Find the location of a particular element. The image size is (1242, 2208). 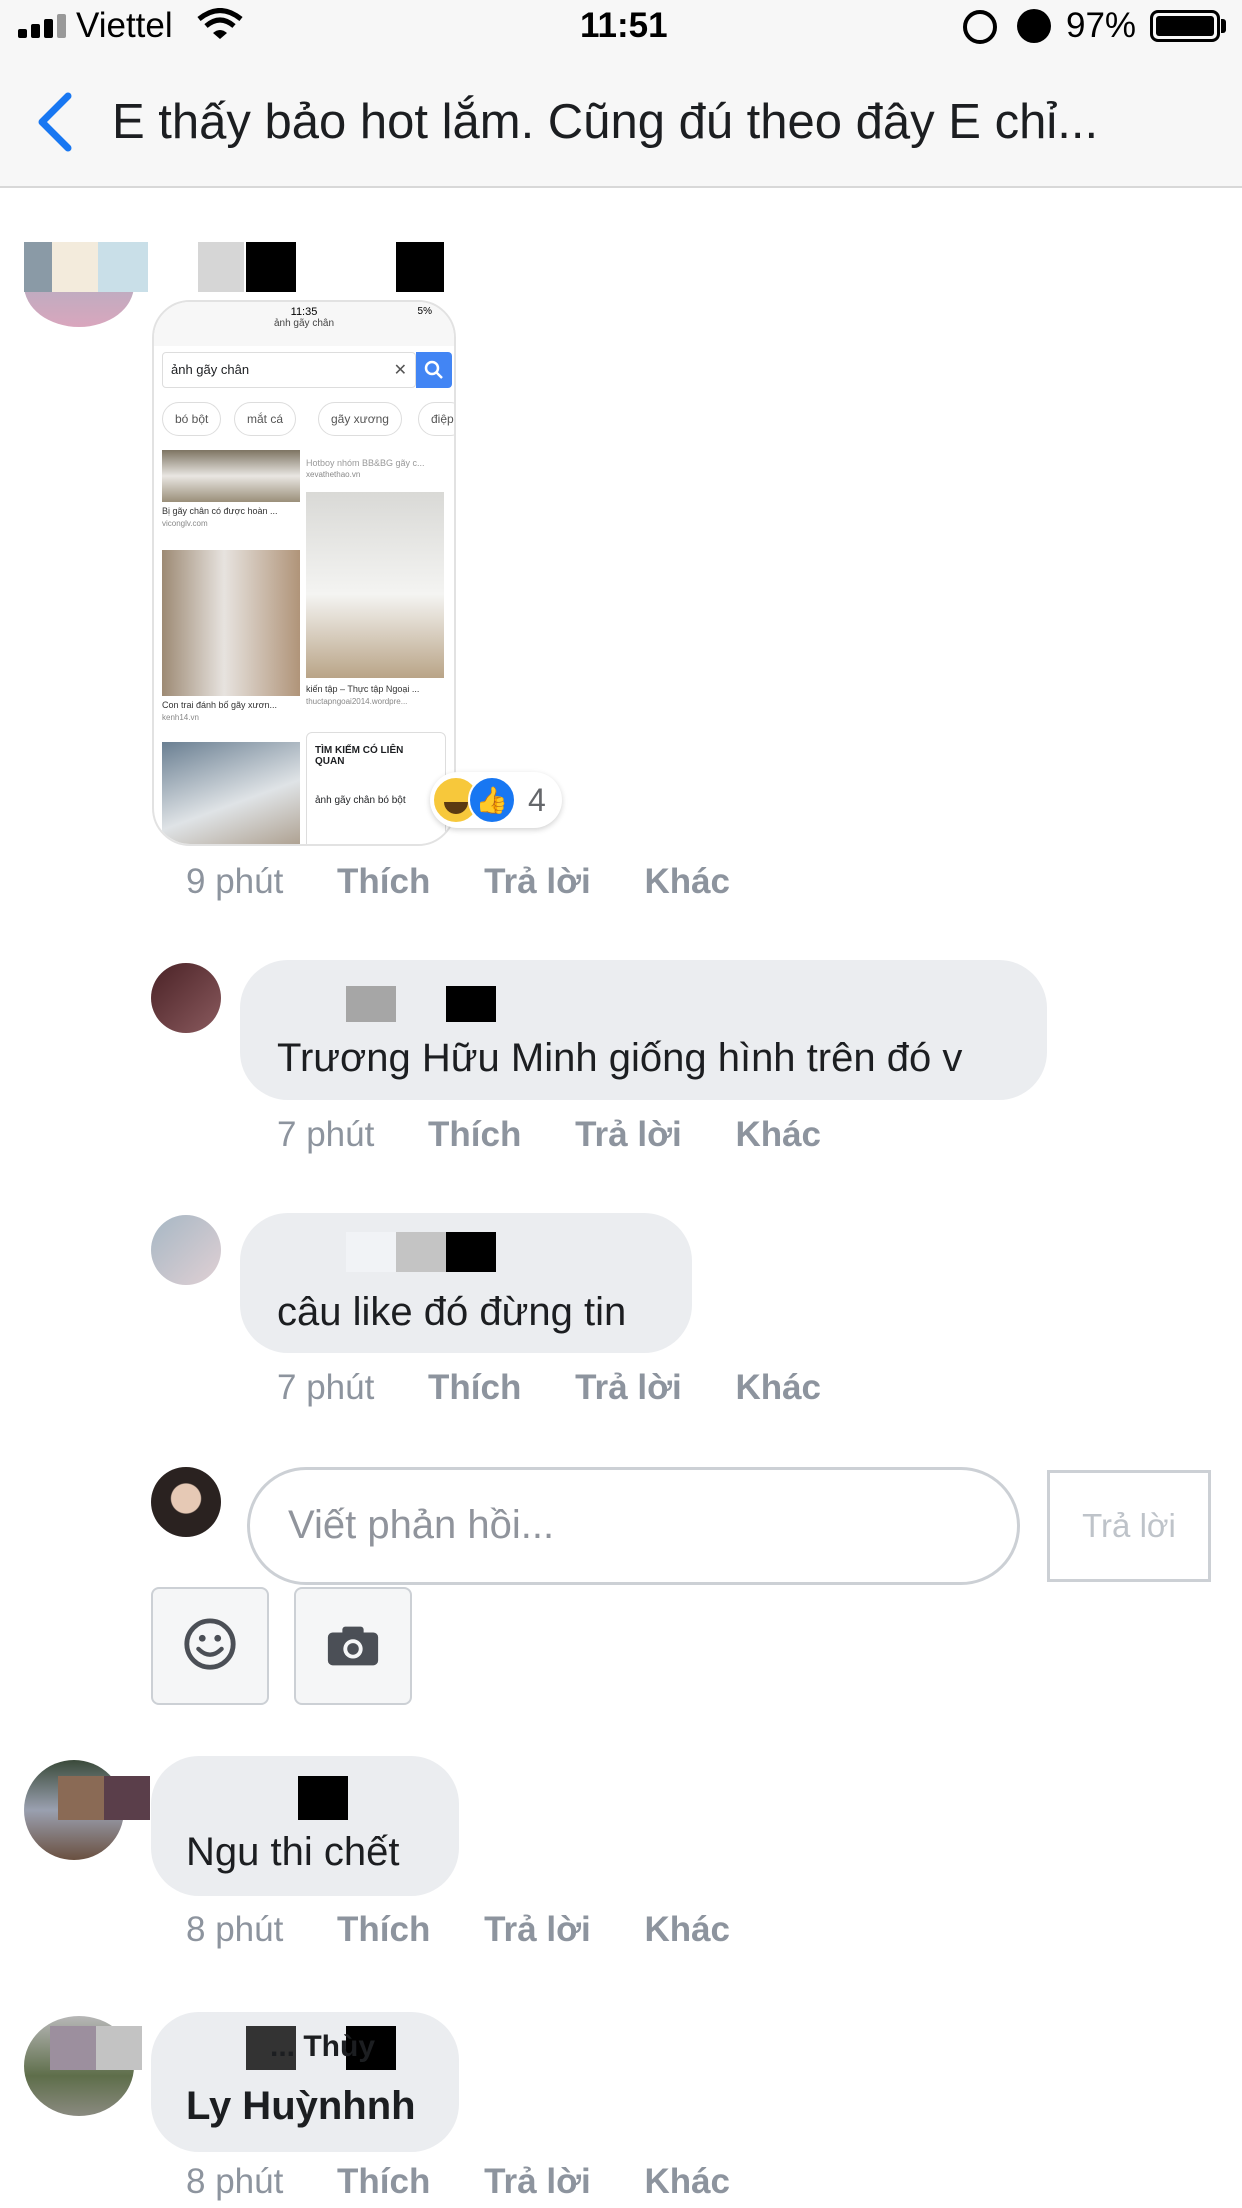

reaction-summary: 👍 4 is located at coordinates (496, 800).